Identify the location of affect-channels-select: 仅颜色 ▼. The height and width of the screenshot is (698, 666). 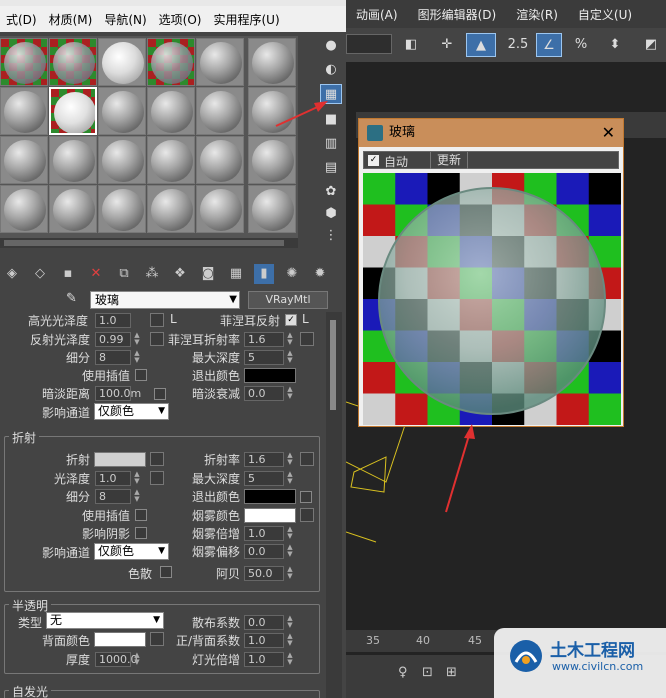
(131, 411).